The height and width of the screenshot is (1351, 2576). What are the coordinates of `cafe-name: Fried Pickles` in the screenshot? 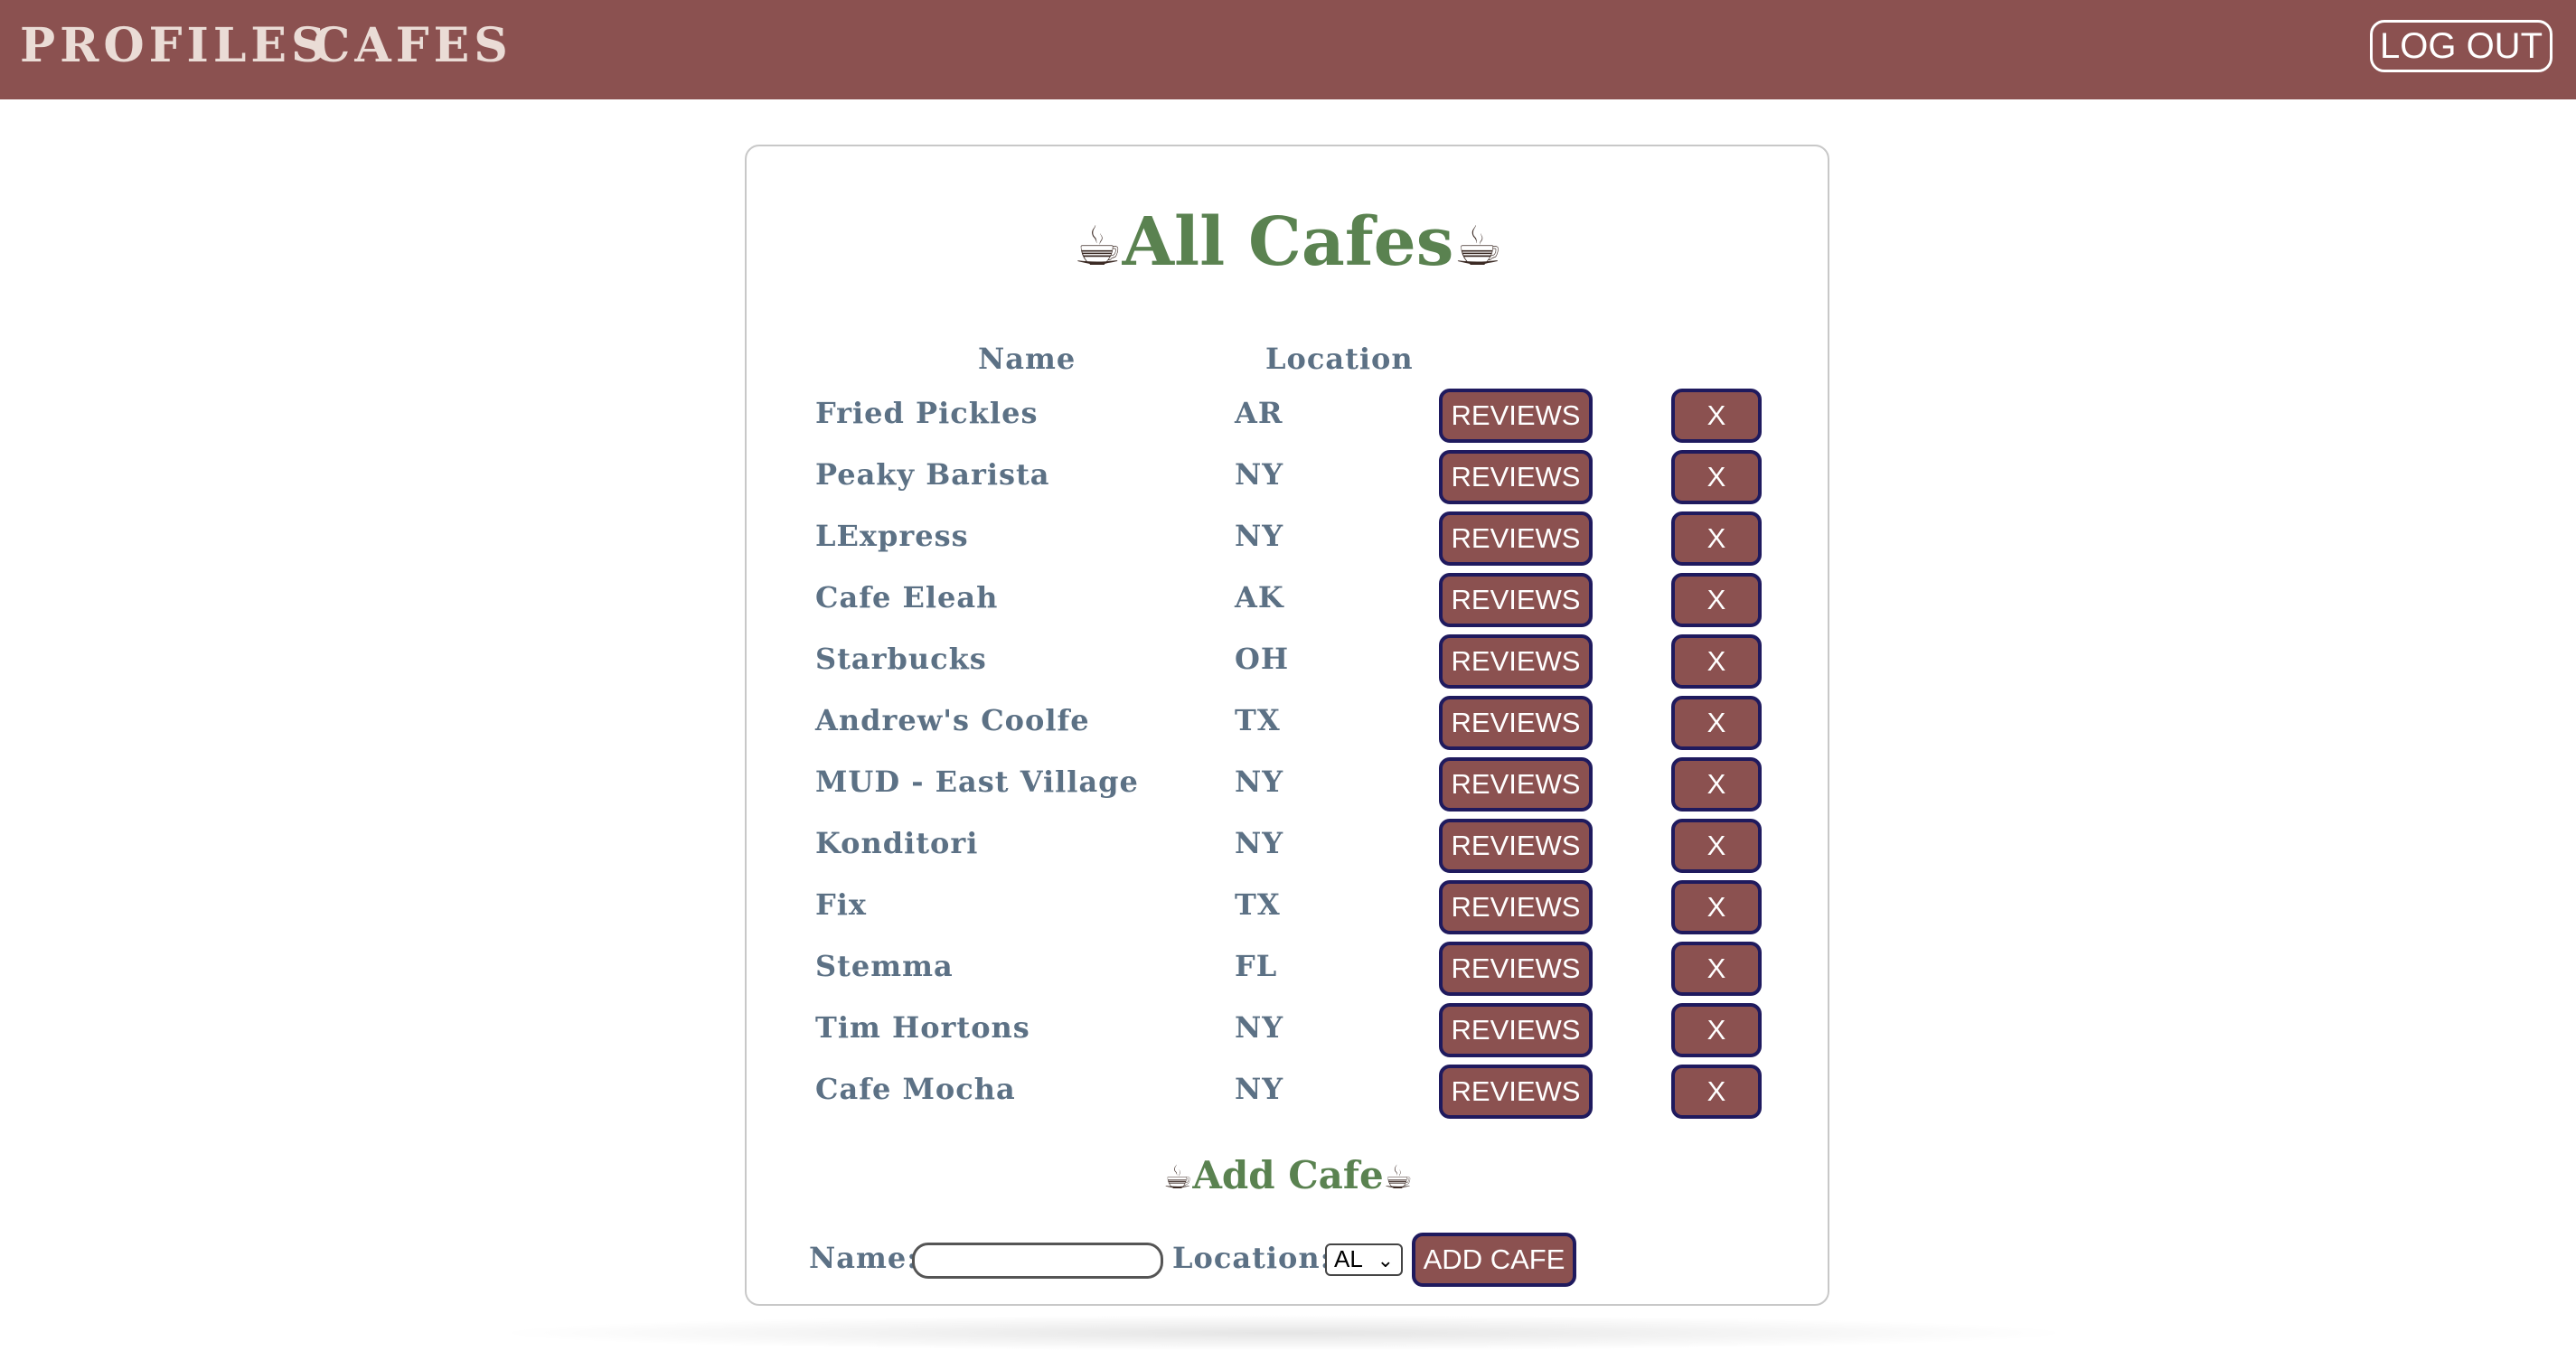 It's located at (927, 413).